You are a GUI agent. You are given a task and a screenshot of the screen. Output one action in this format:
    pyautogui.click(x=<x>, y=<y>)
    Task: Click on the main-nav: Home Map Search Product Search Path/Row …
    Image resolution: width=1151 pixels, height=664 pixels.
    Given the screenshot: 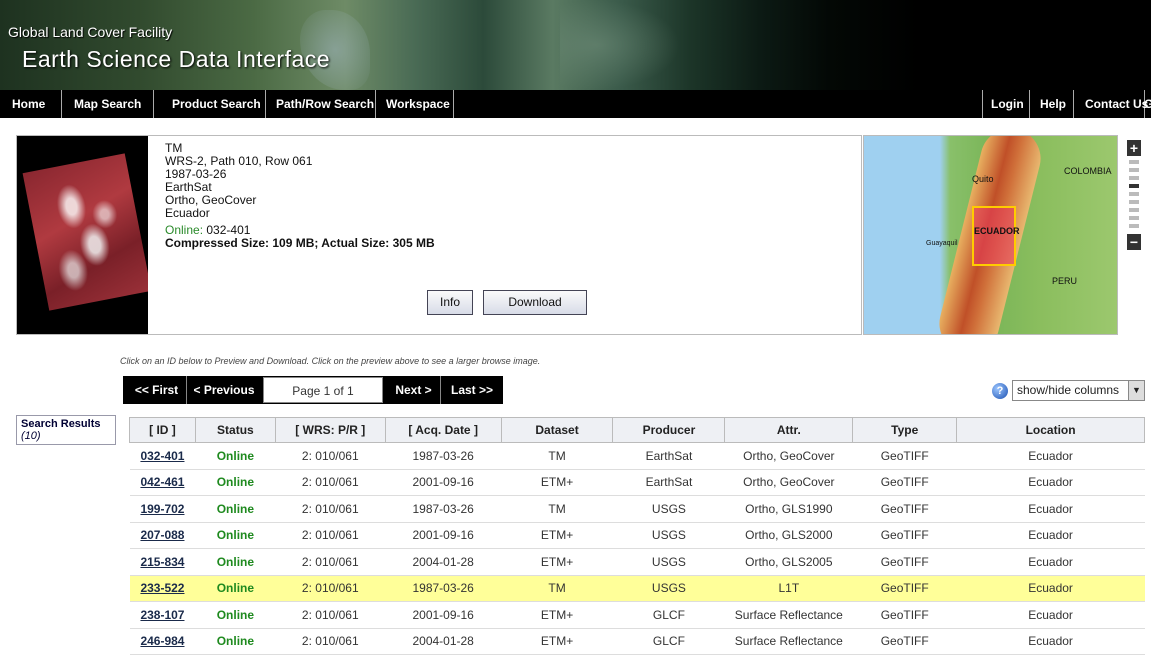 What is the action you would take?
    pyautogui.click(x=575, y=104)
    